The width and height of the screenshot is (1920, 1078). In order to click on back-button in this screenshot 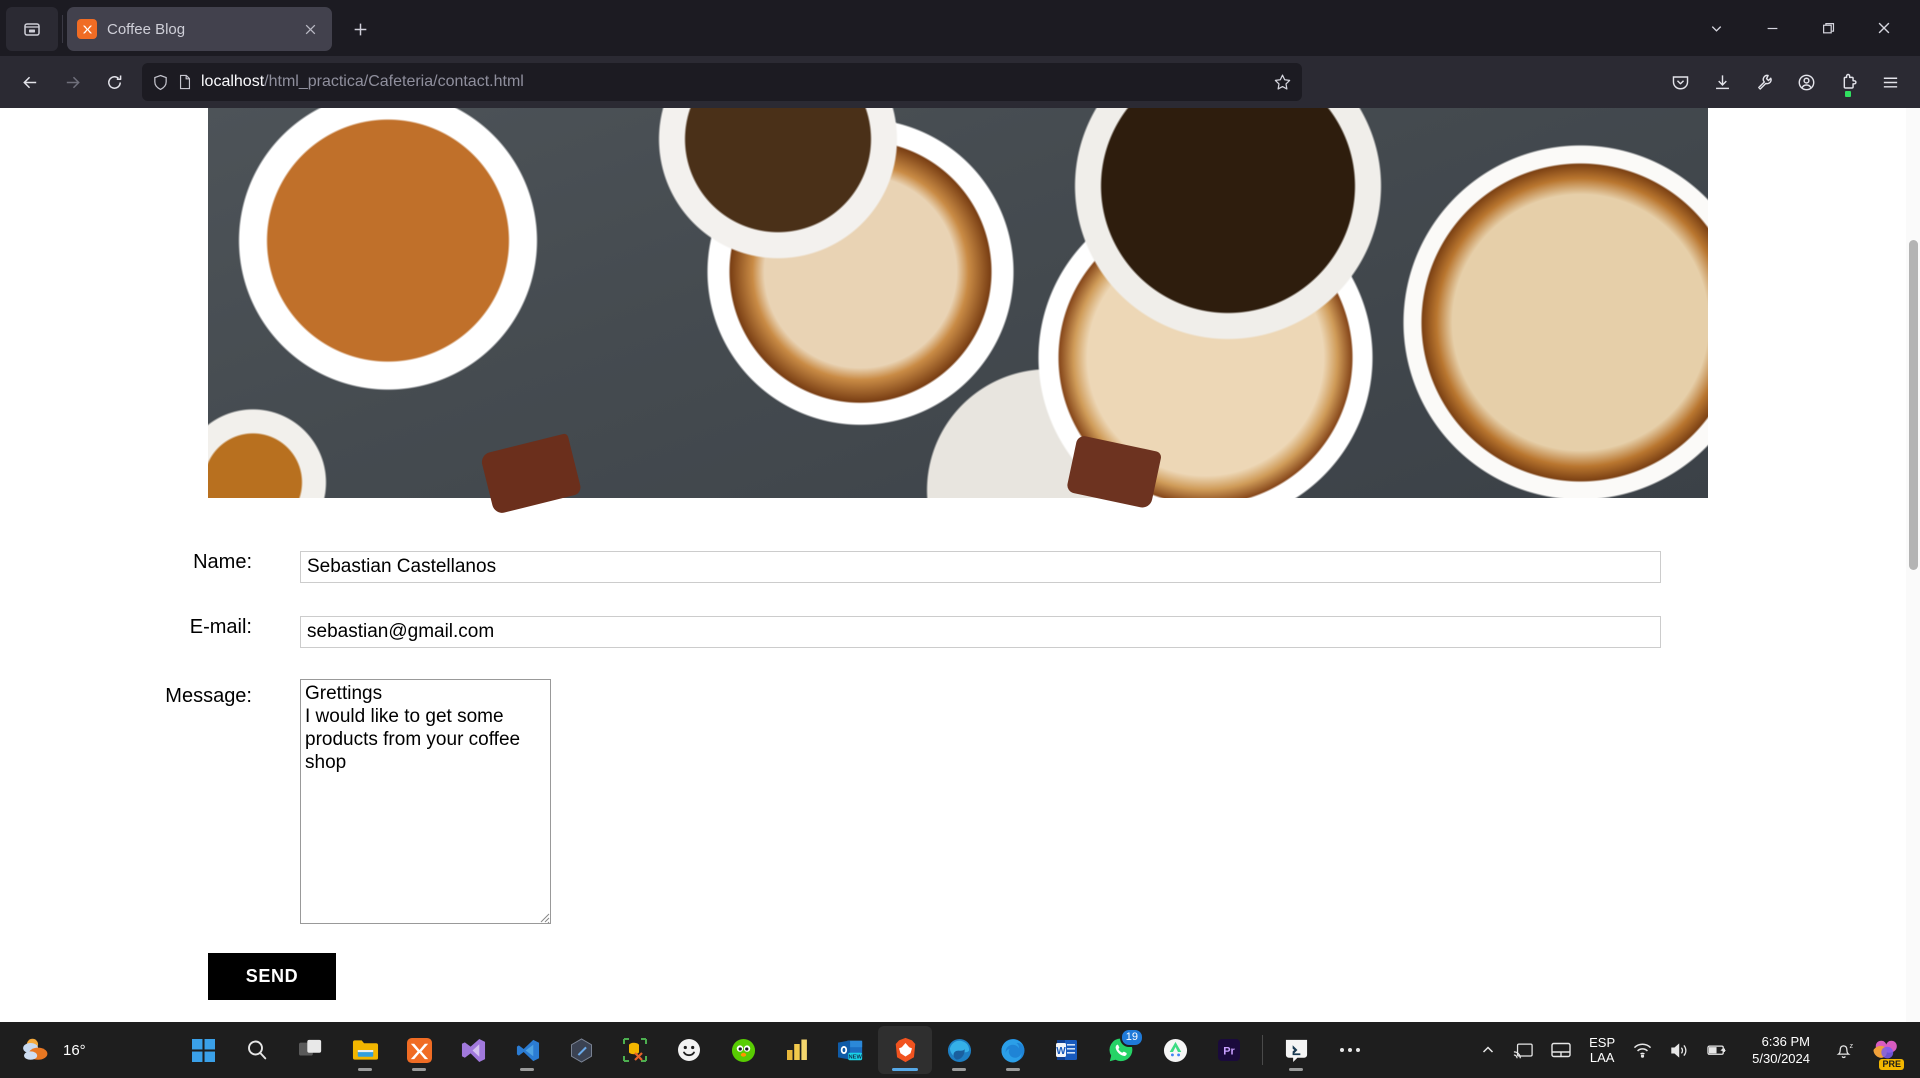, I will do `click(30, 82)`.